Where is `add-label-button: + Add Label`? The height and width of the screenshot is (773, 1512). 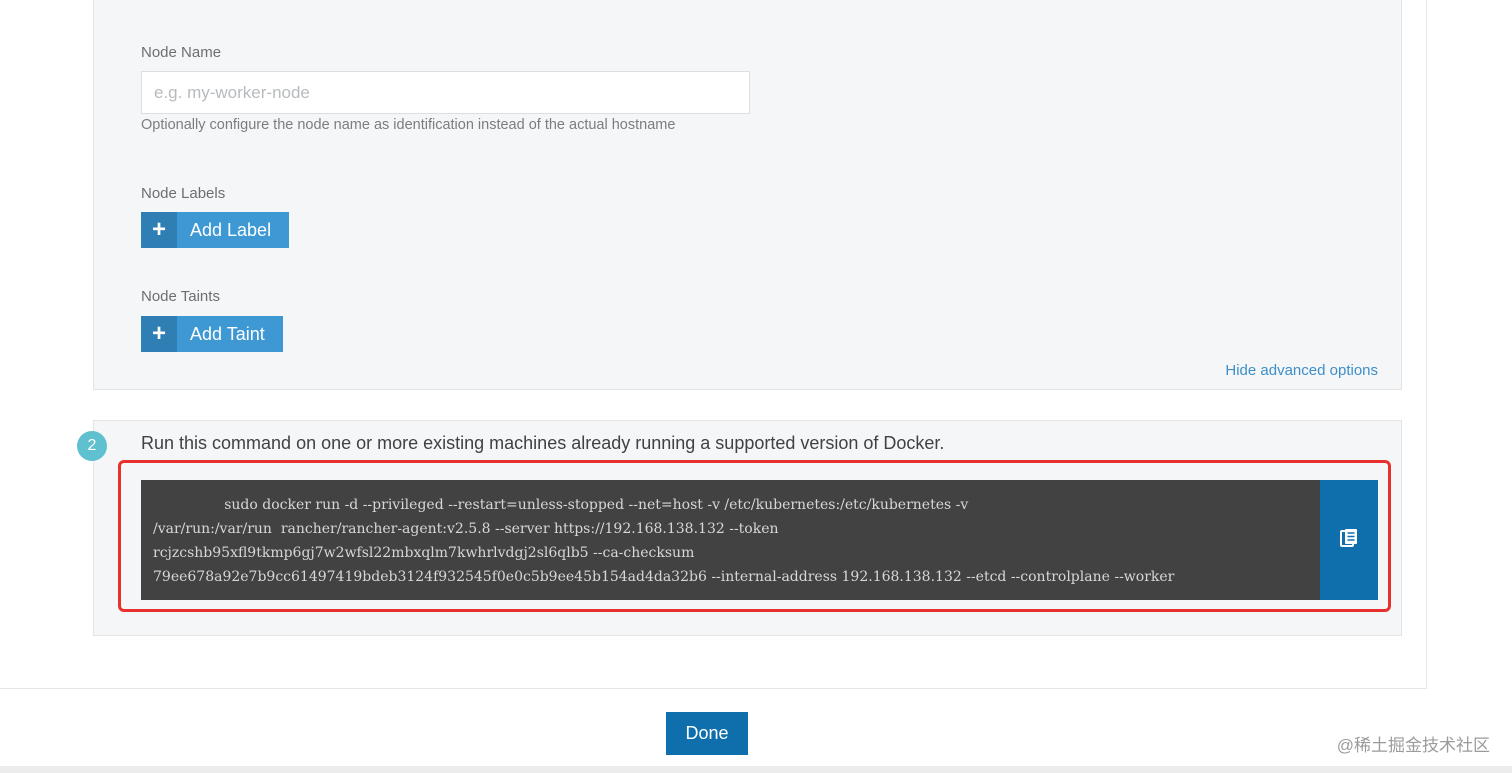
add-label-button: + Add Label is located at coordinates (215, 230).